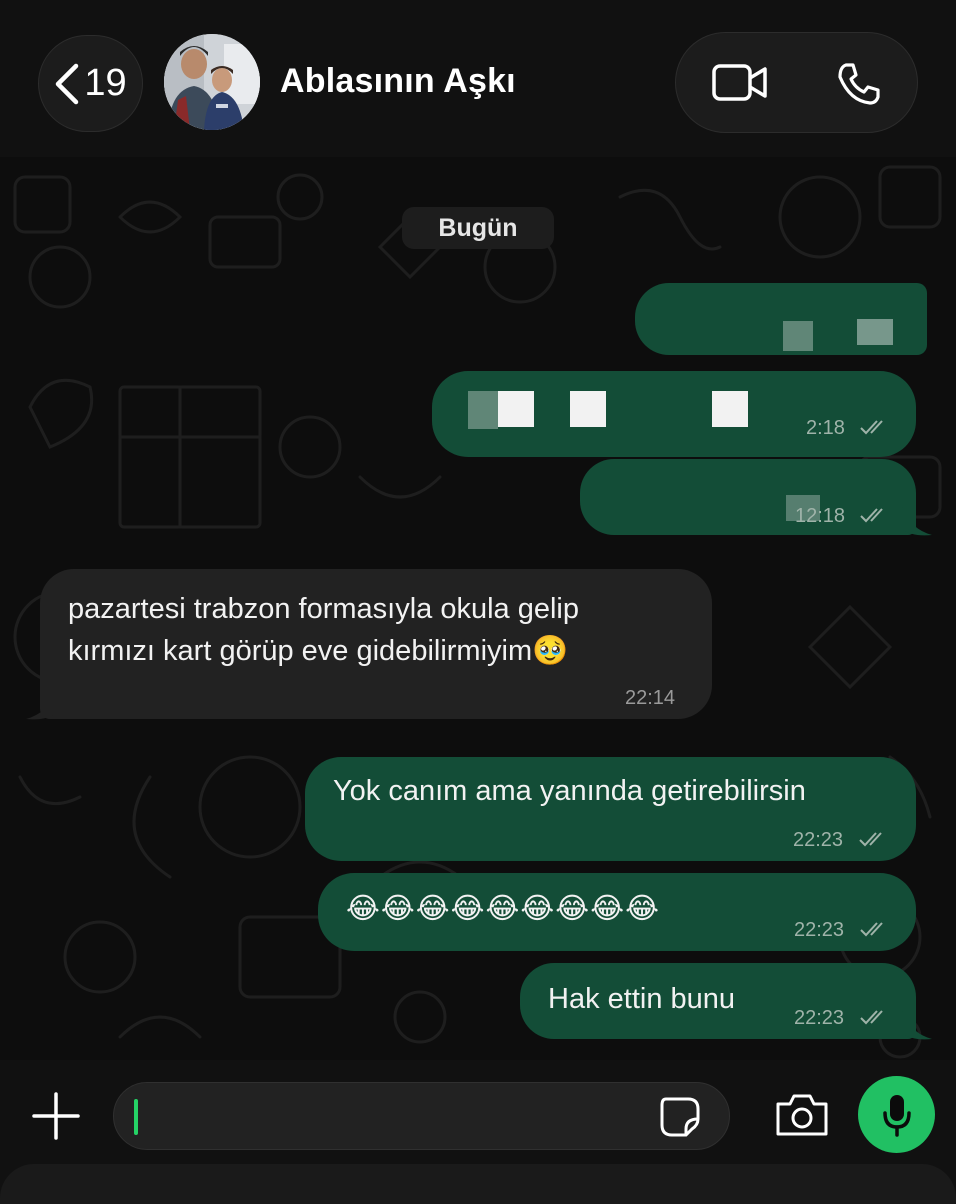  Describe the element at coordinates (323, 609) in the screenshot. I see `message-text: pazartesi trabzon formasıyla okula gelip` at that location.